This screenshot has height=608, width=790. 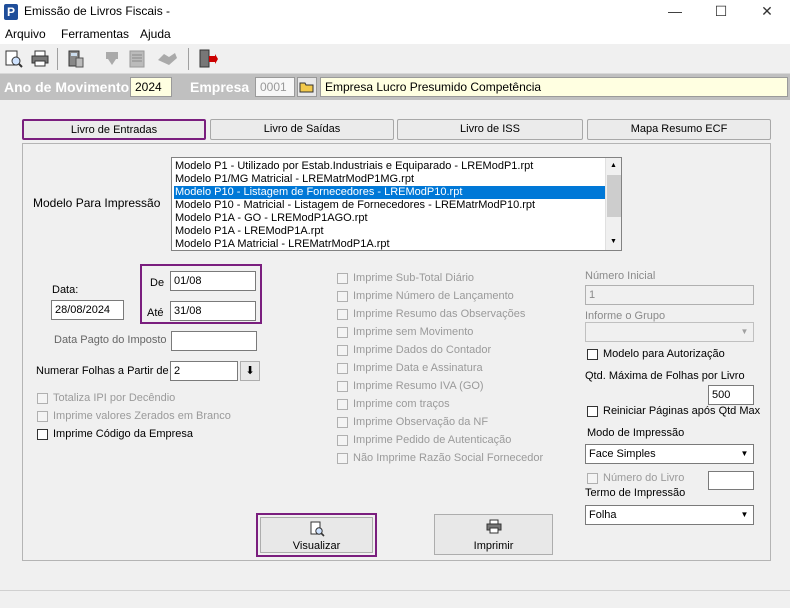 What do you see at coordinates (167, 59) in the screenshot?
I see `handshake-icon` at bounding box center [167, 59].